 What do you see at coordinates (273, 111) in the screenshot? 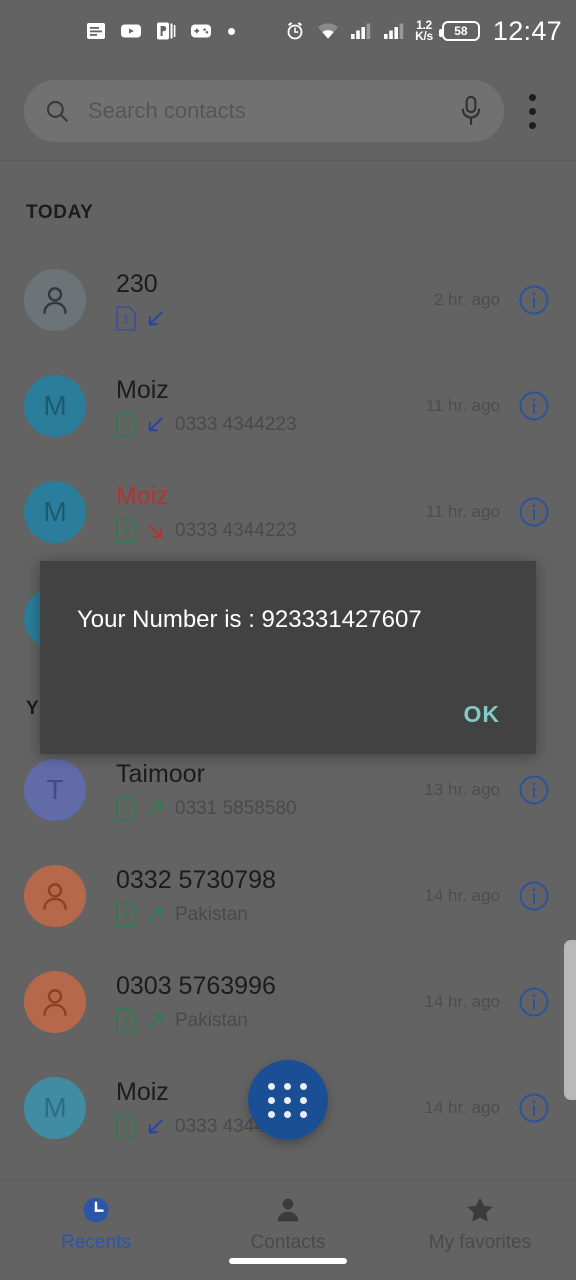
I see `search-input: Search contacts` at bounding box center [273, 111].